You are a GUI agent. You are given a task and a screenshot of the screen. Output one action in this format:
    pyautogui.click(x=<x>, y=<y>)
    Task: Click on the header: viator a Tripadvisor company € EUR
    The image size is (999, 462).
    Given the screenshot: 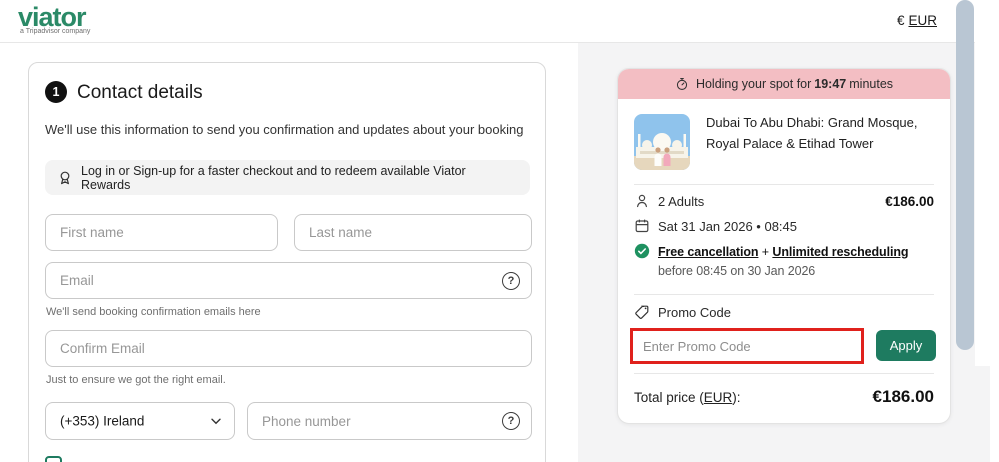 What is the action you would take?
    pyautogui.click(x=499, y=21)
    